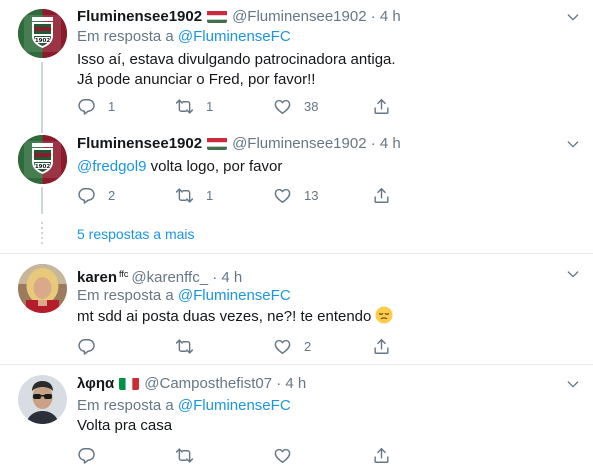 Image resolution: width=593 pixels, height=466 pixels. I want to click on like-button, so click(288, 455).